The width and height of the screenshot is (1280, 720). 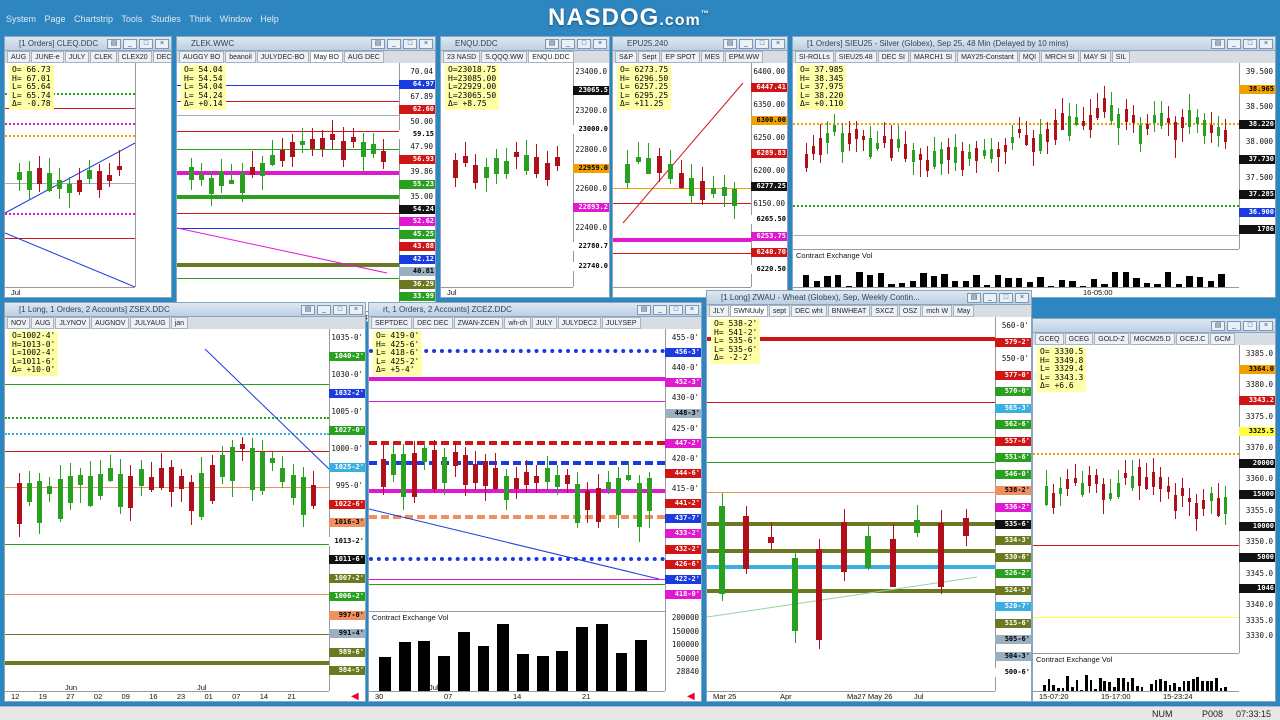 What do you see at coordinates (884, 311) in the screenshot?
I see `tab-sxcz: SXCZ` at bounding box center [884, 311].